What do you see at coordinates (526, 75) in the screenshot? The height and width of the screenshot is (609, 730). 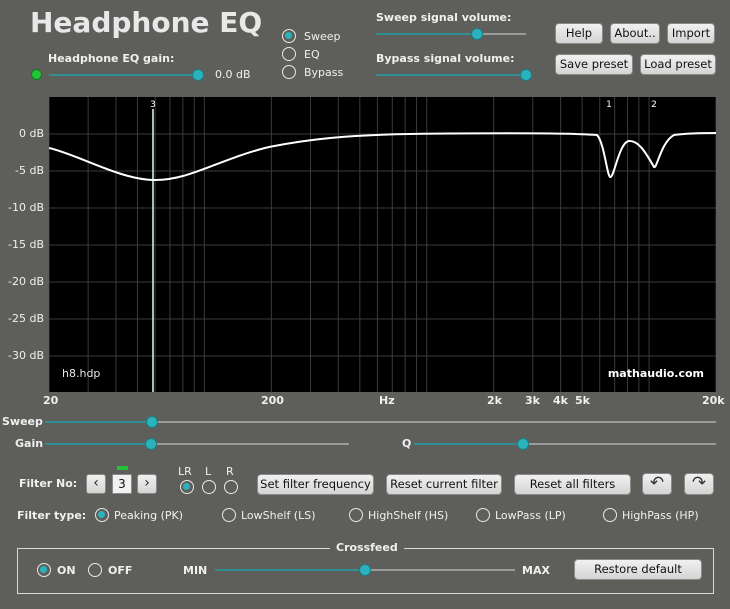 I see `bypass-volume-knob` at bounding box center [526, 75].